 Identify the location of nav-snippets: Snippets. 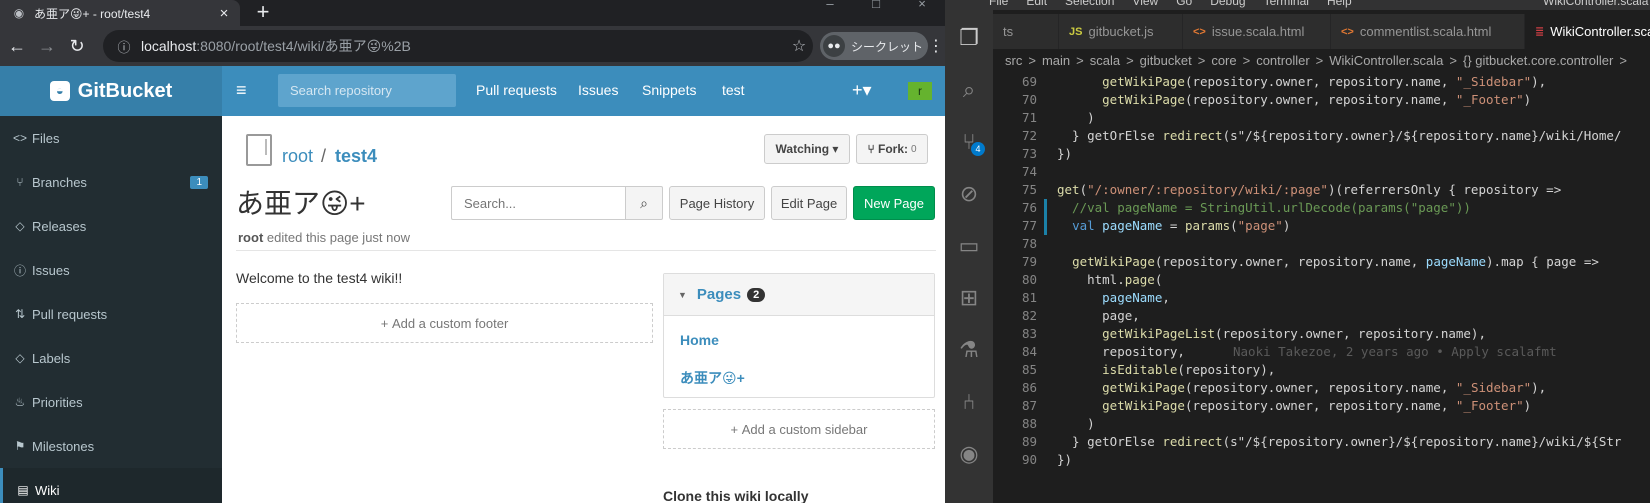
(669, 90).